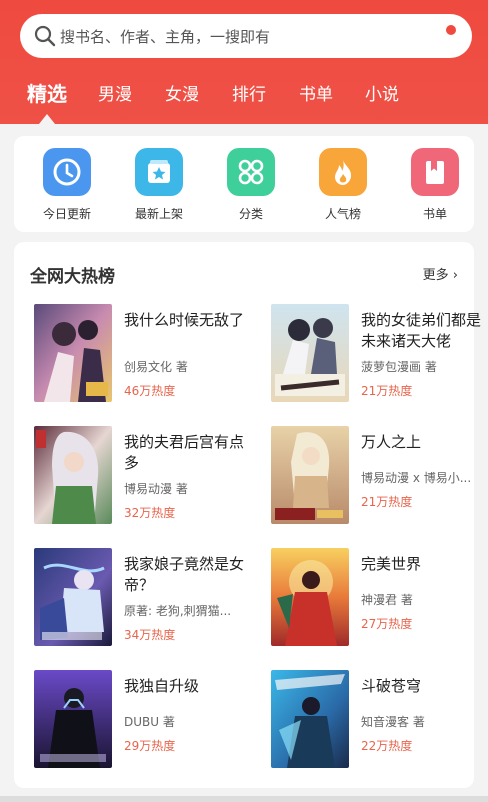 This screenshot has height=802, width=488. What do you see at coordinates (399, 367) in the screenshot?
I see `book-author: 菠萝包漫画 著` at bounding box center [399, 367].